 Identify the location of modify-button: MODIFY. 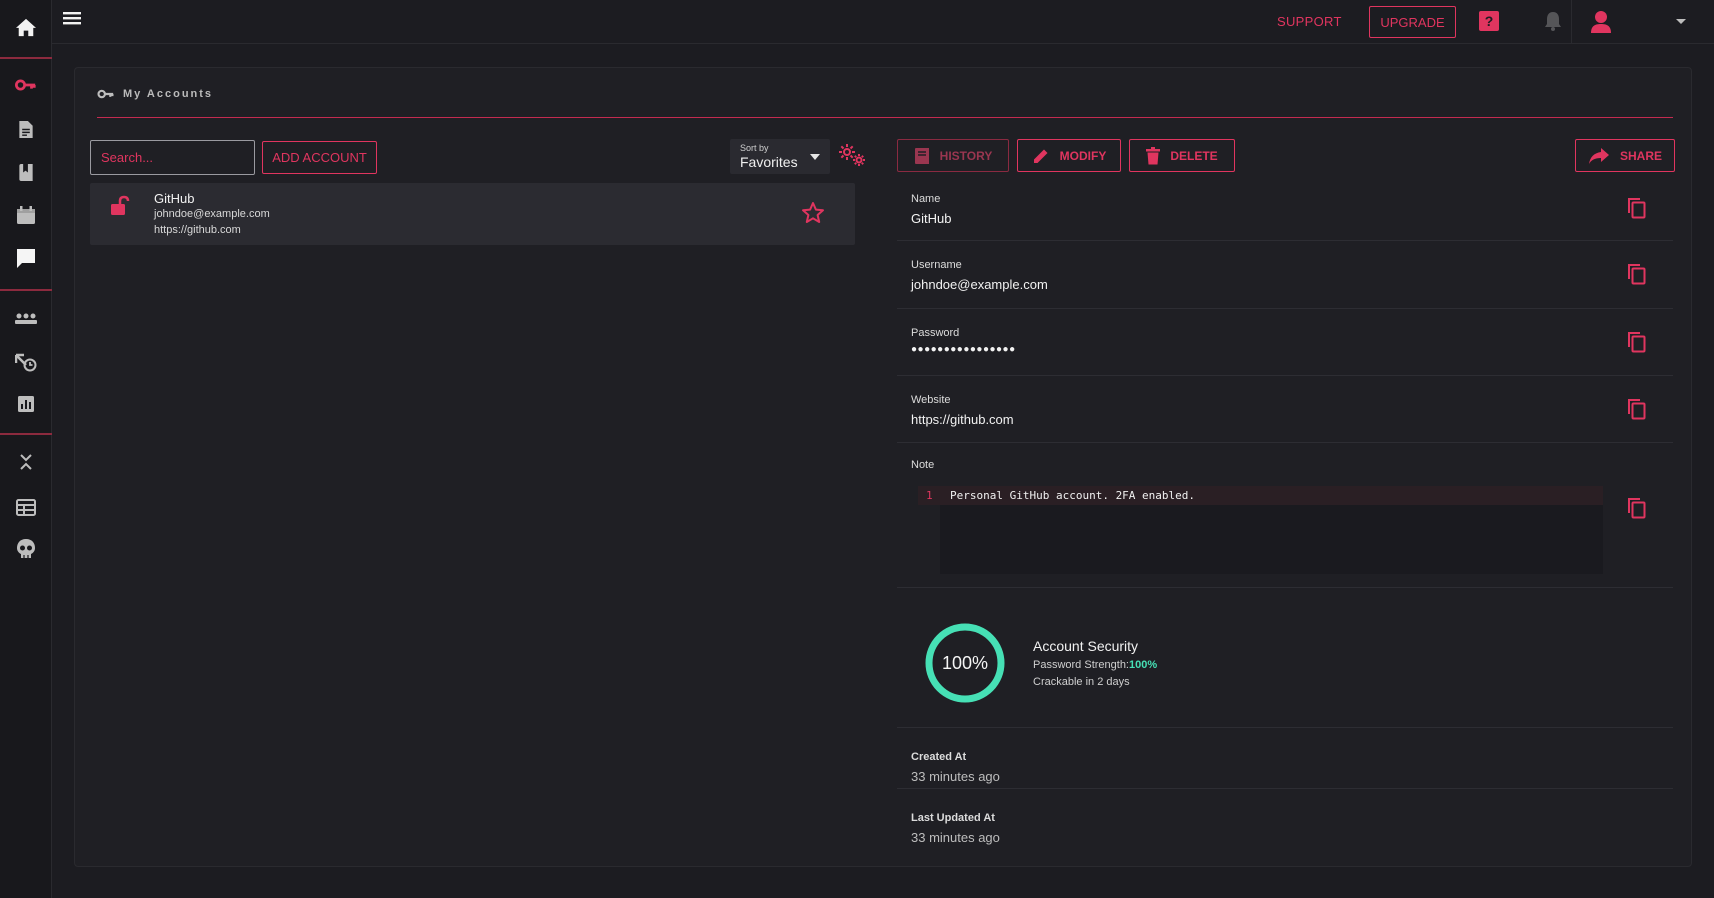
(1069, 155).